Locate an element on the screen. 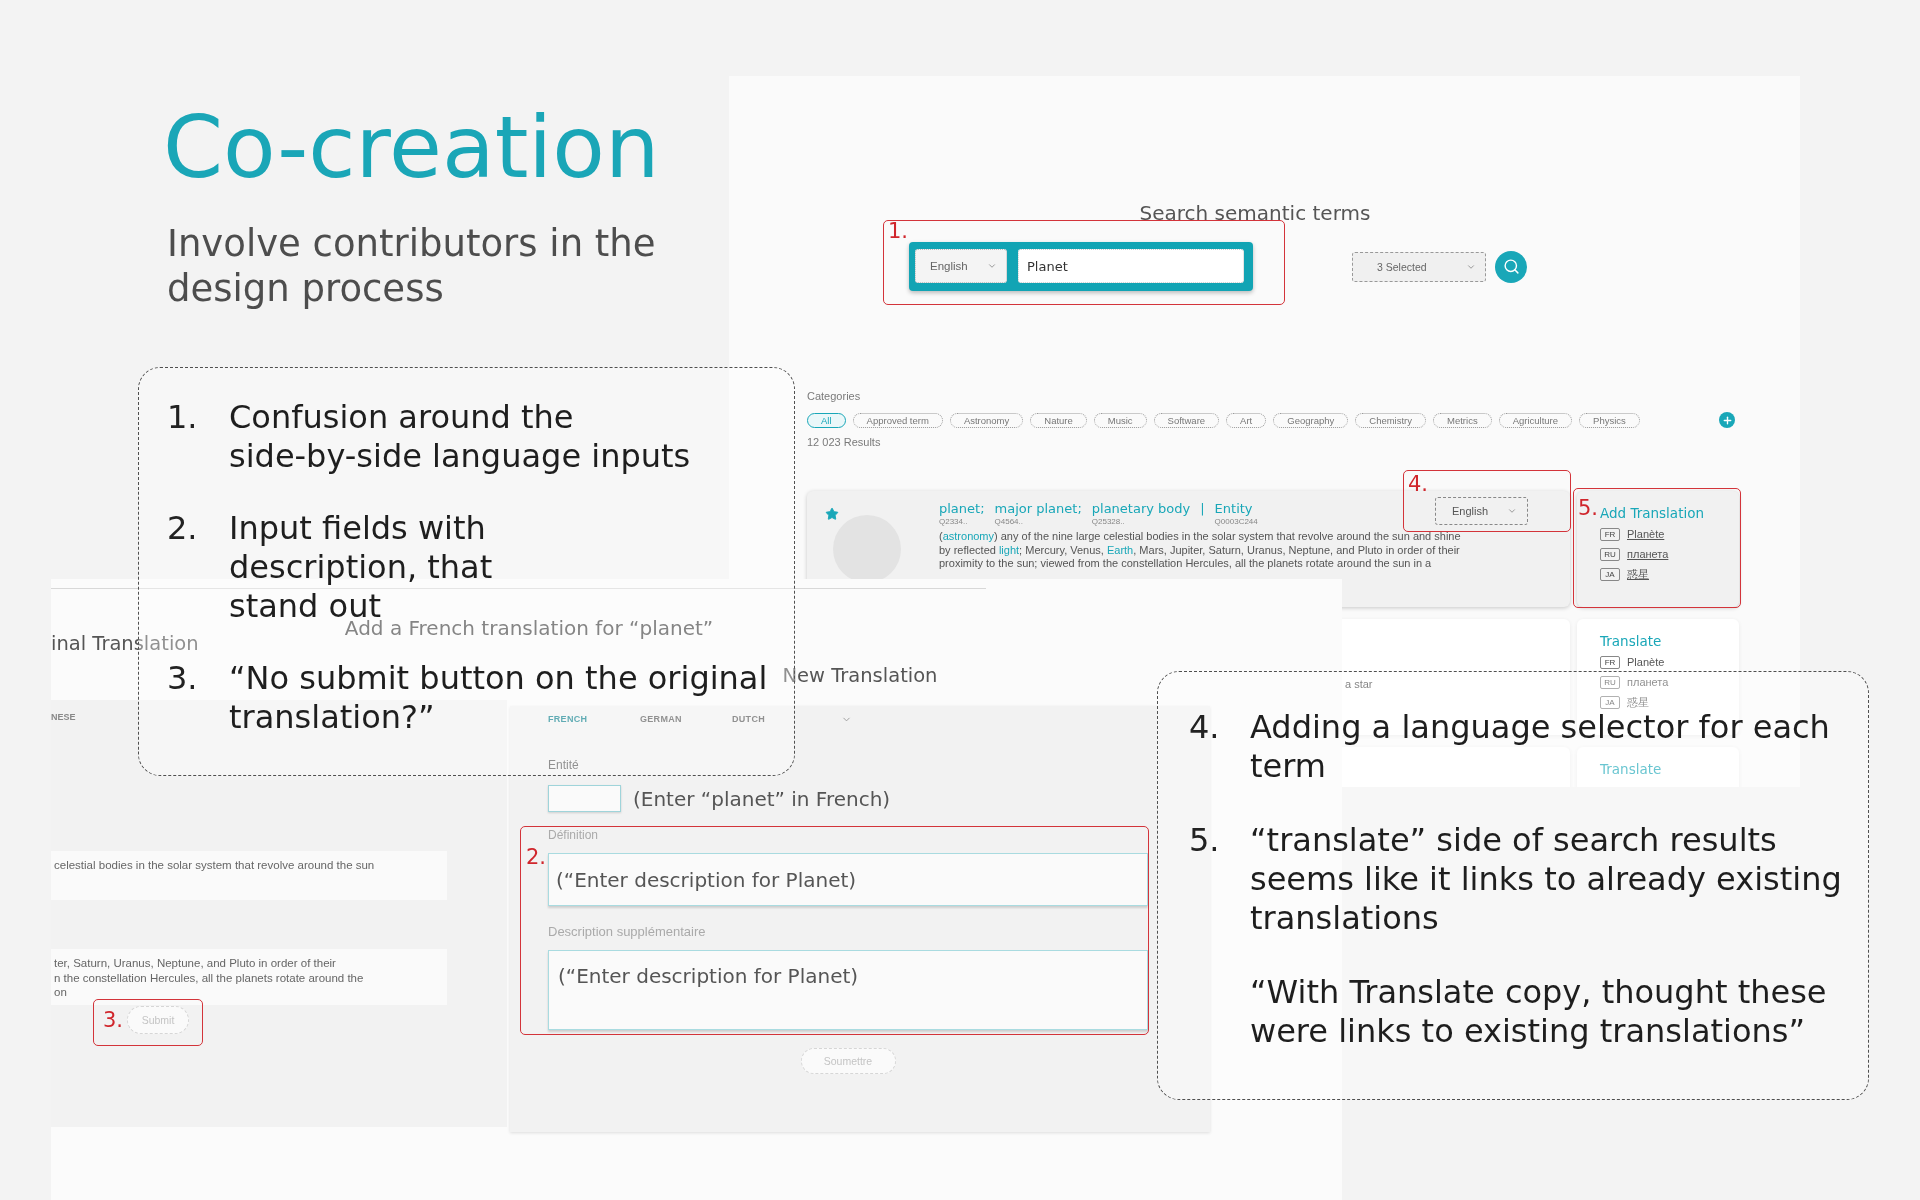 Image resolution: width=1920 pixels, height=1200 pixels. plus-icon is located at coordinates (1727, 420).